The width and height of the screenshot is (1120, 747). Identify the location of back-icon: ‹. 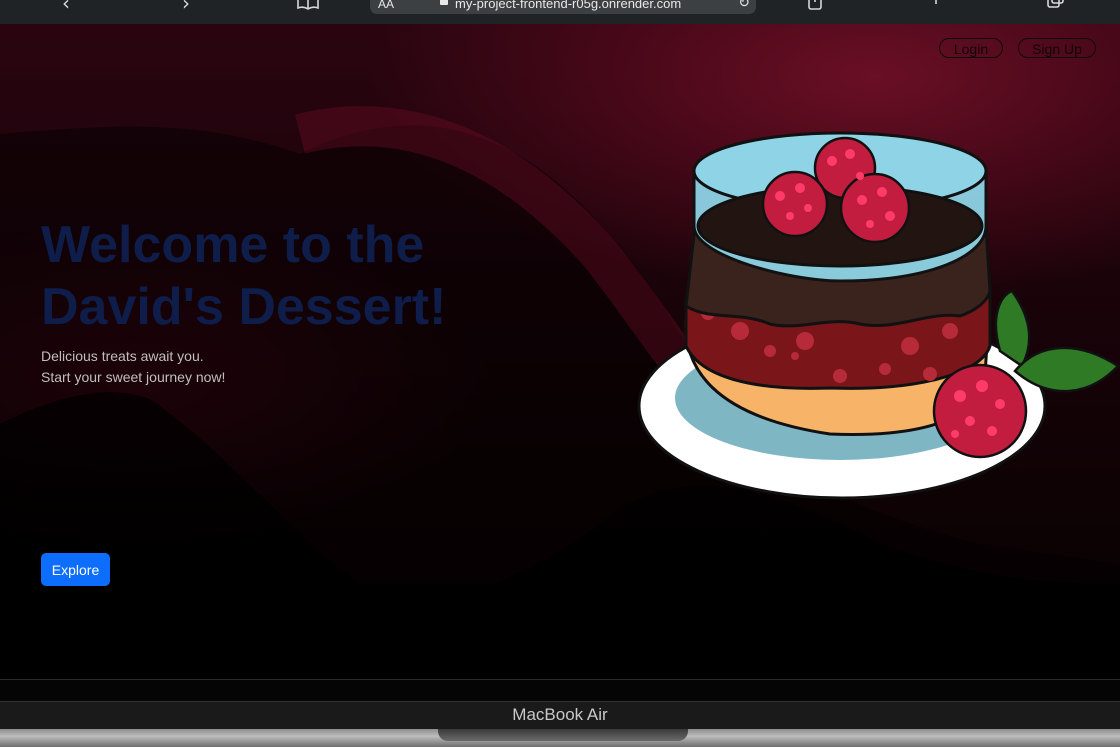
(66, 6).